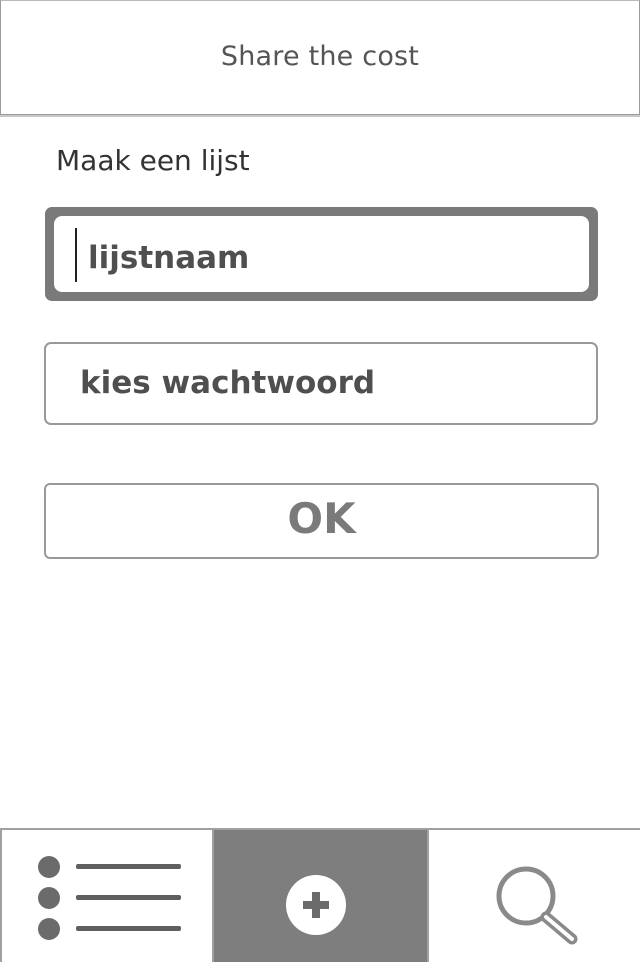 The width and height of the screenshot is (640, 962). I want to click on password-input: kies wachtwoord, so click(321, 383).